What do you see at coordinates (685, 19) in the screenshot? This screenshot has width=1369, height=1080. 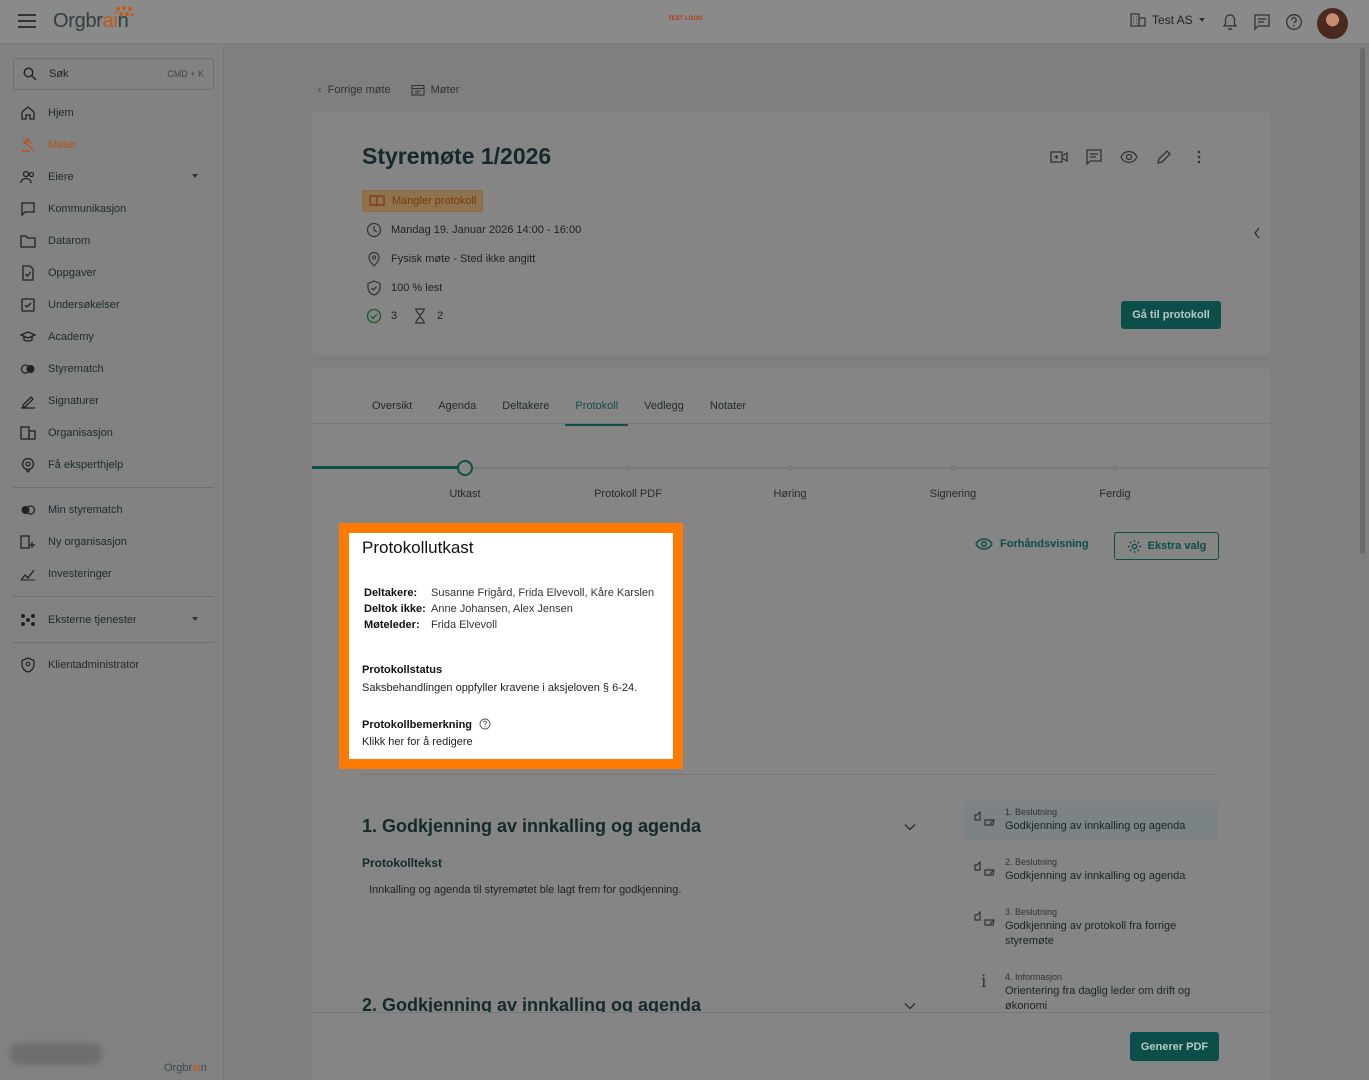 I see `customer-logo: TEST LOGO` at bounding box center [685, 19].